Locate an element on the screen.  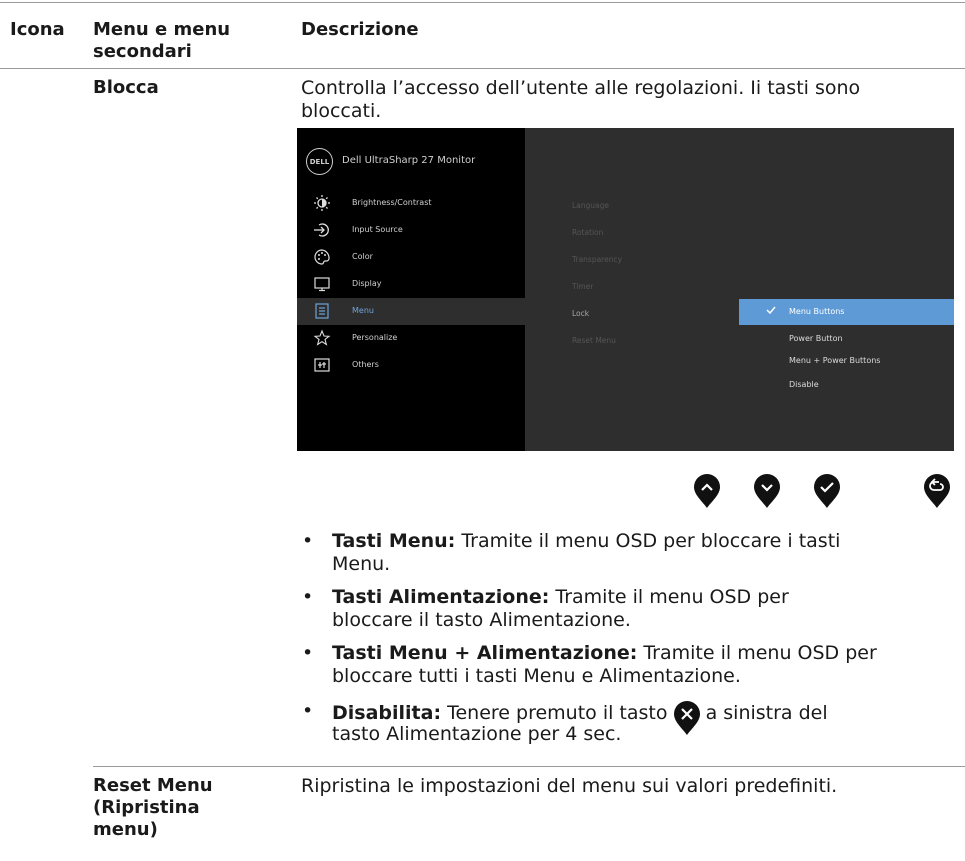
osd-item-color: Color is located at coordinates (411, 257).